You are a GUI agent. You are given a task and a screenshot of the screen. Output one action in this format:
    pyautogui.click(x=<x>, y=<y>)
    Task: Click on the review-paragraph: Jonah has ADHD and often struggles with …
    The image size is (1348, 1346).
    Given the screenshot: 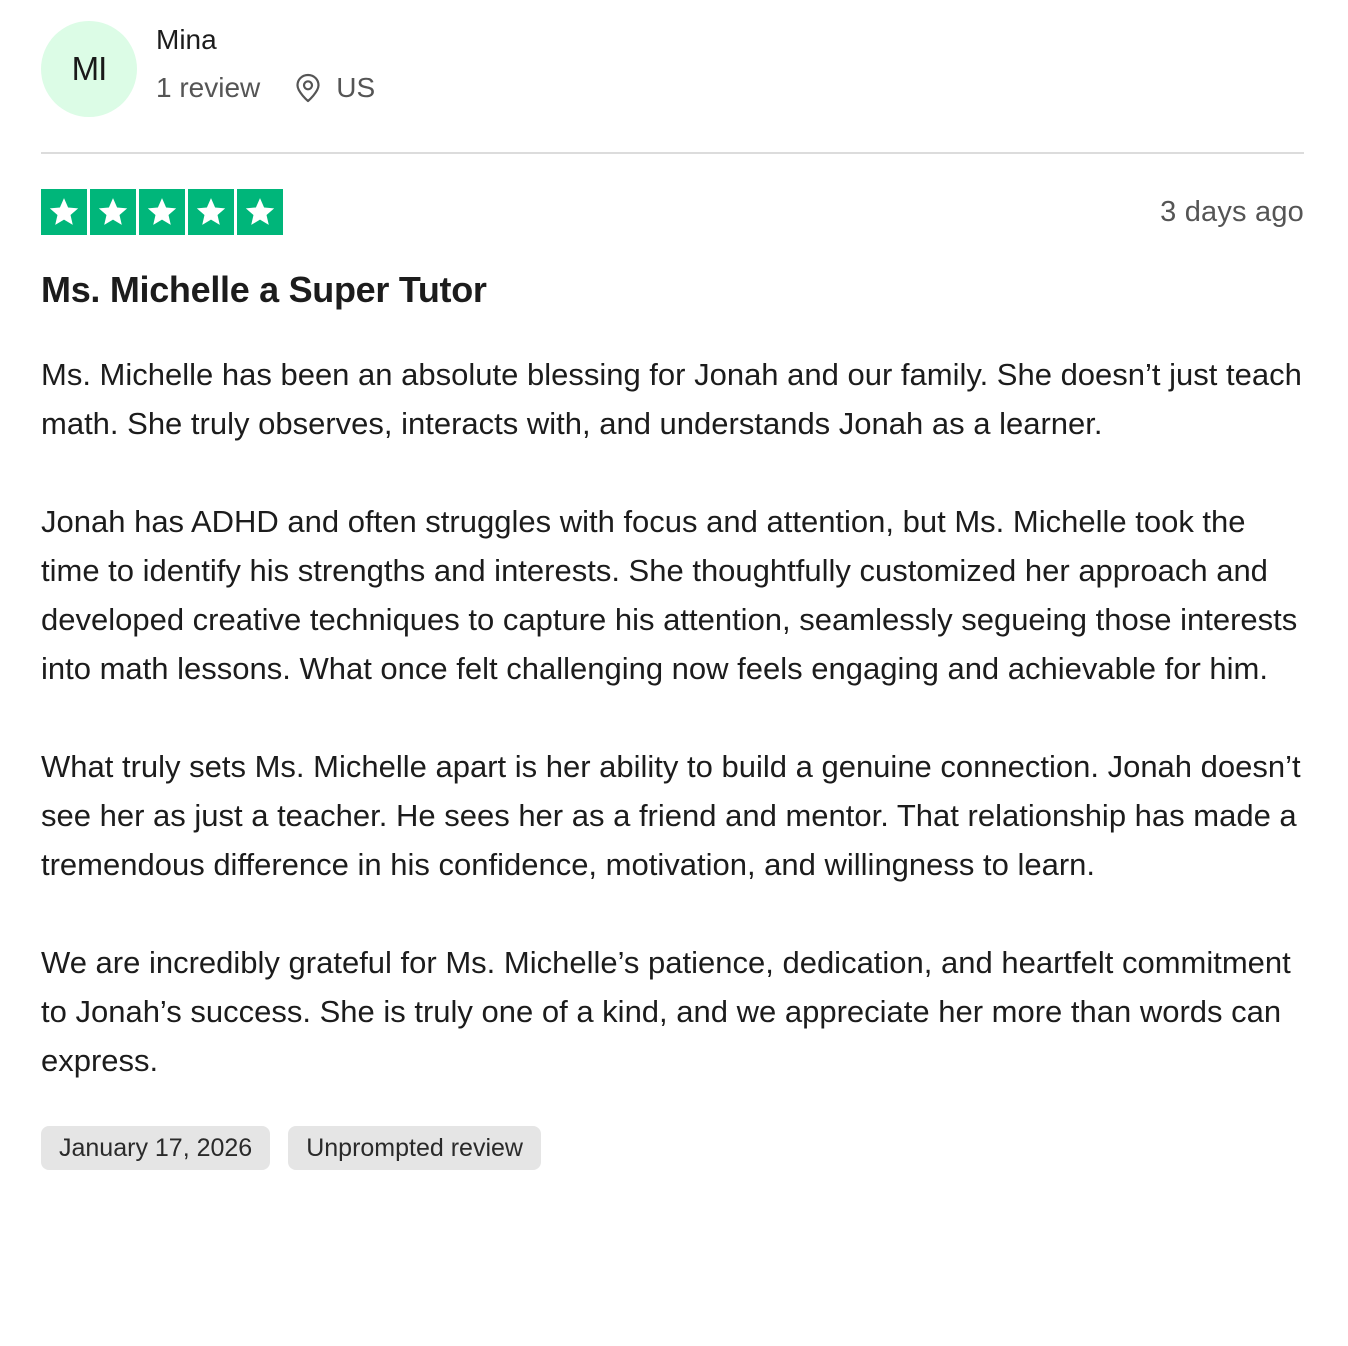 What is the action you would take?
    pyautogui.click(x=669, y=595)
    